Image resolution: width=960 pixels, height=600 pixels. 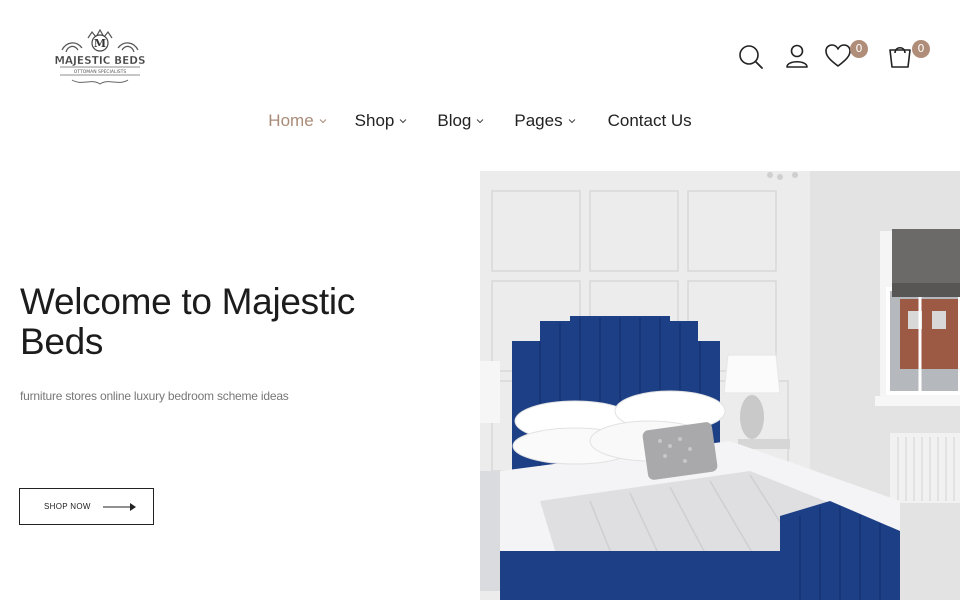 I want to click on svg-text: MAJESTIC BEDS, so click(x=99, y=61).